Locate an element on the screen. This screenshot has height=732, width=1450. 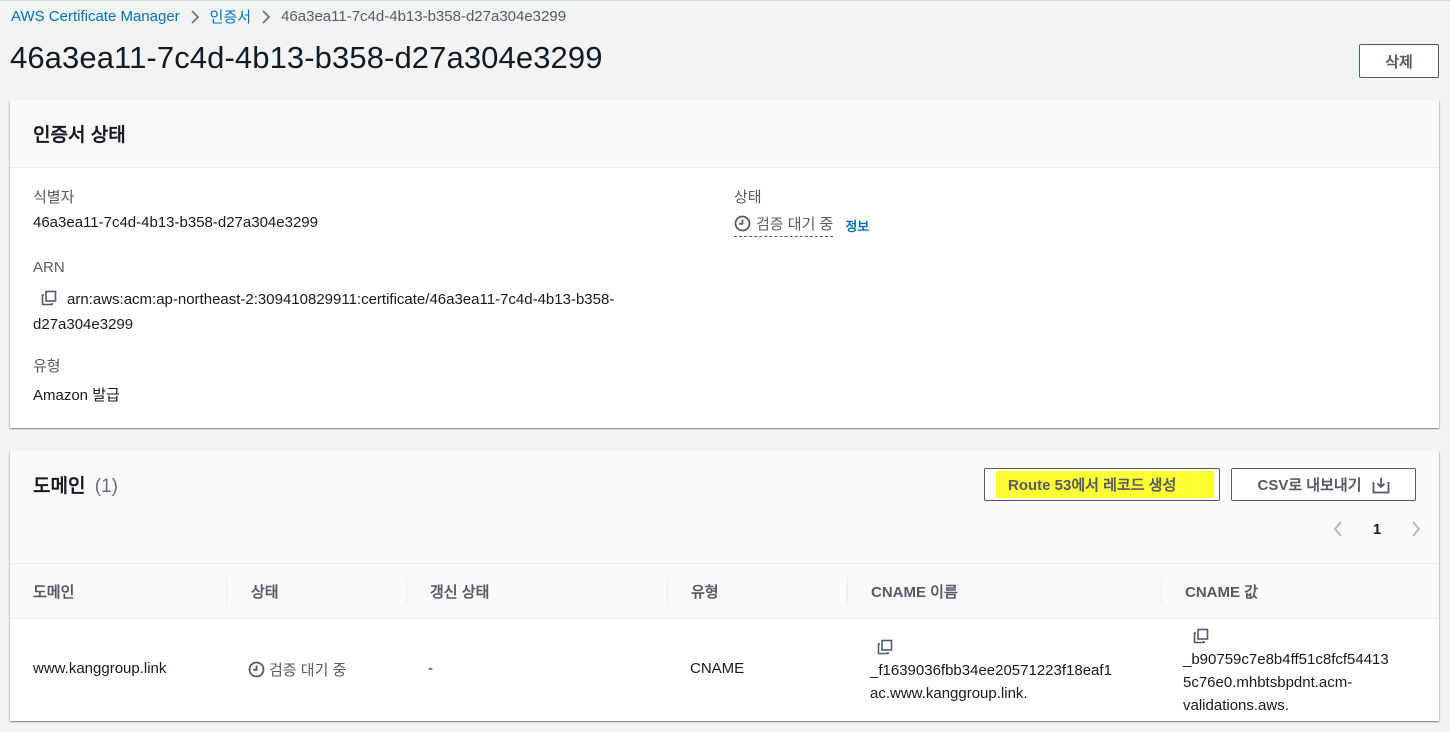
copy-icon is located at coordinates (49, 301).